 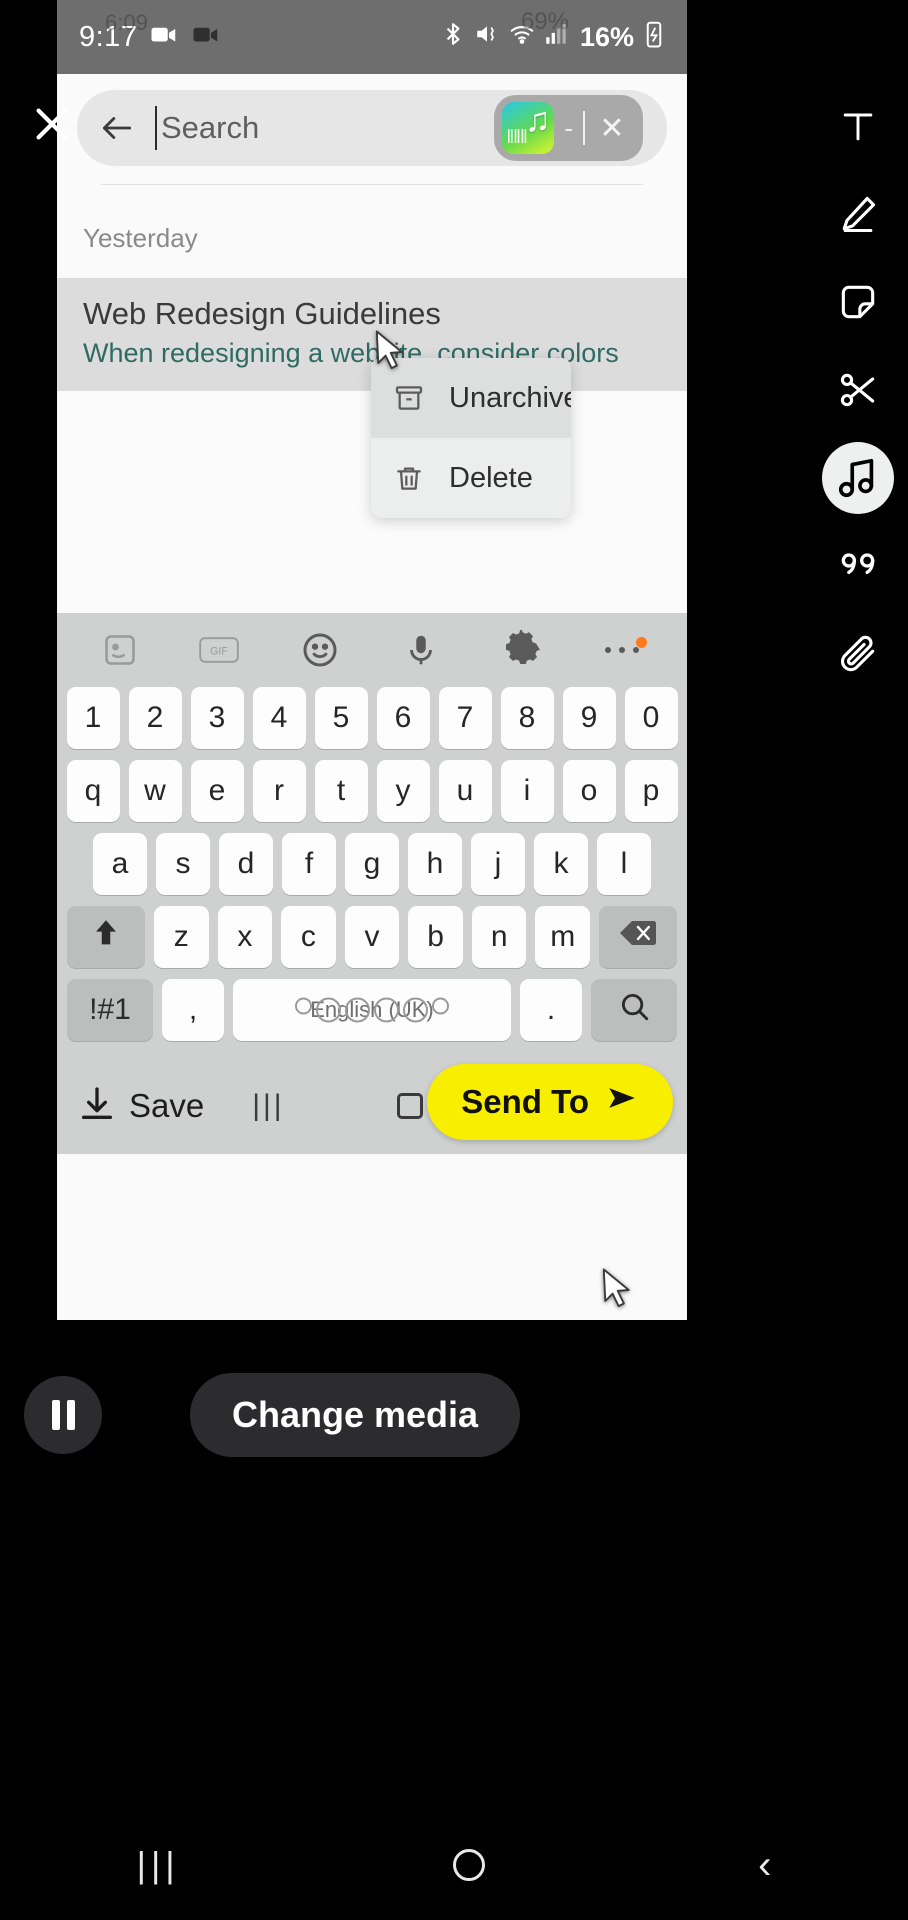 I want to click on trim-tool-button, so click(x=858, y=390).